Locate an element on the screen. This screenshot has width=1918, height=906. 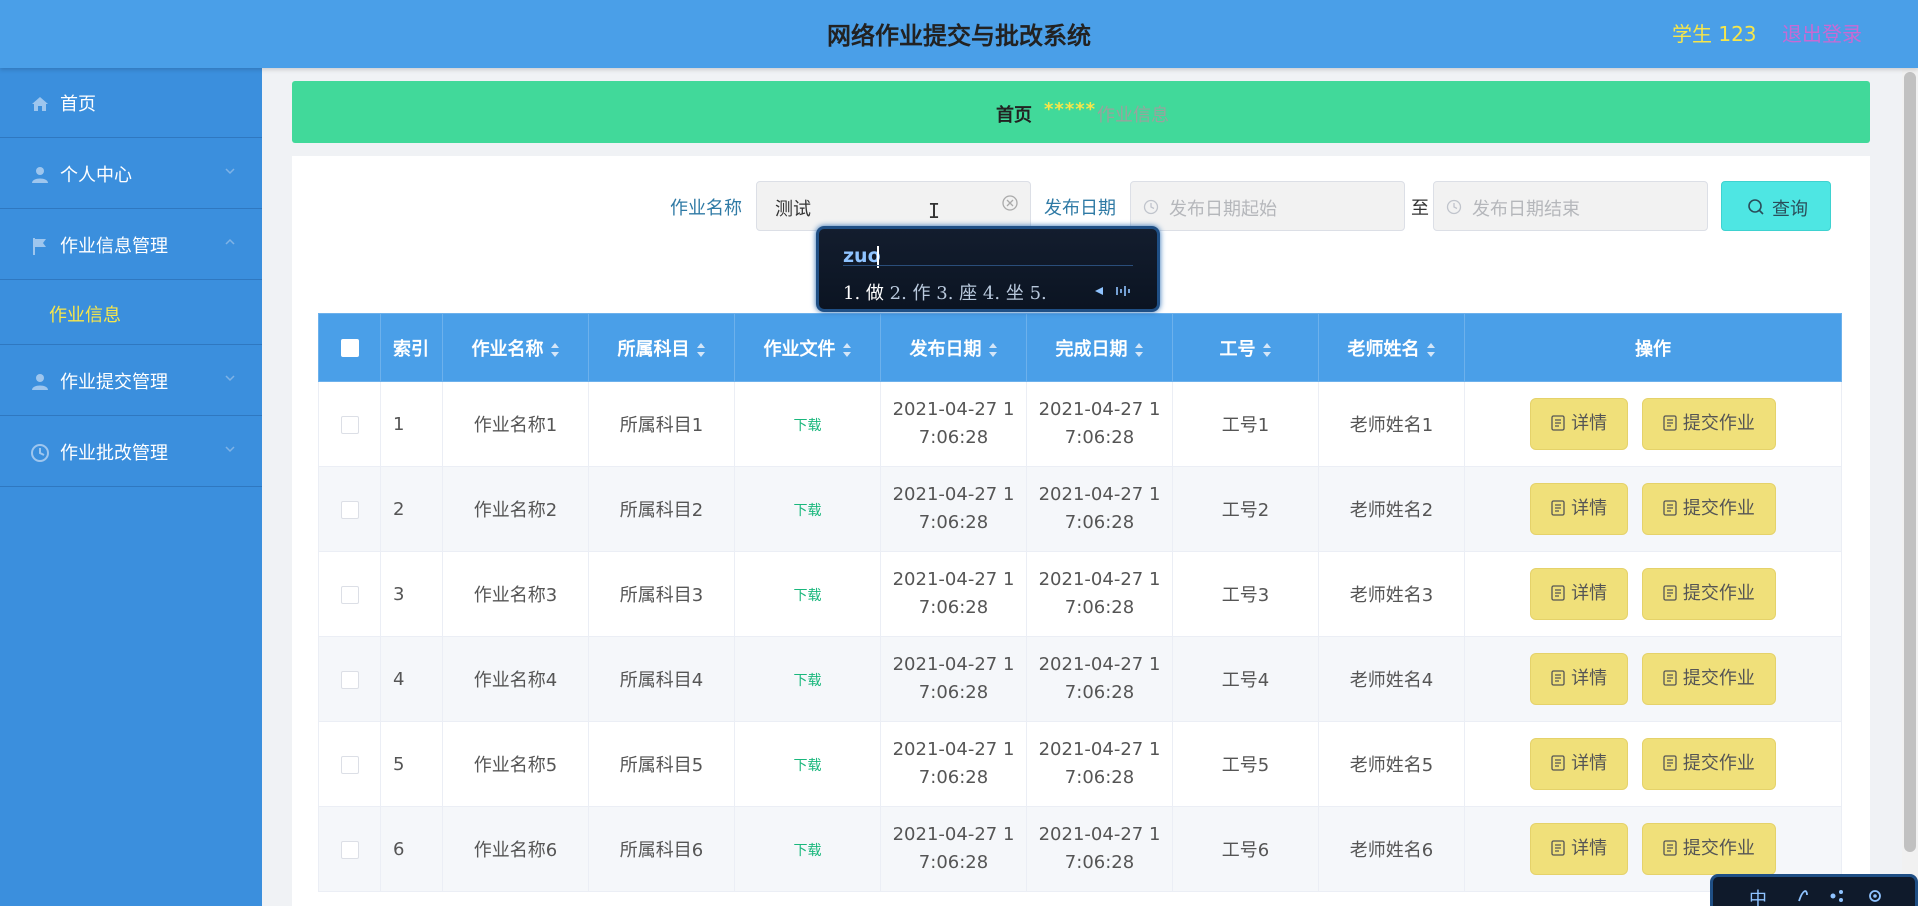
header-publish-date: 发布日期 is located at coordinates (953, 347).